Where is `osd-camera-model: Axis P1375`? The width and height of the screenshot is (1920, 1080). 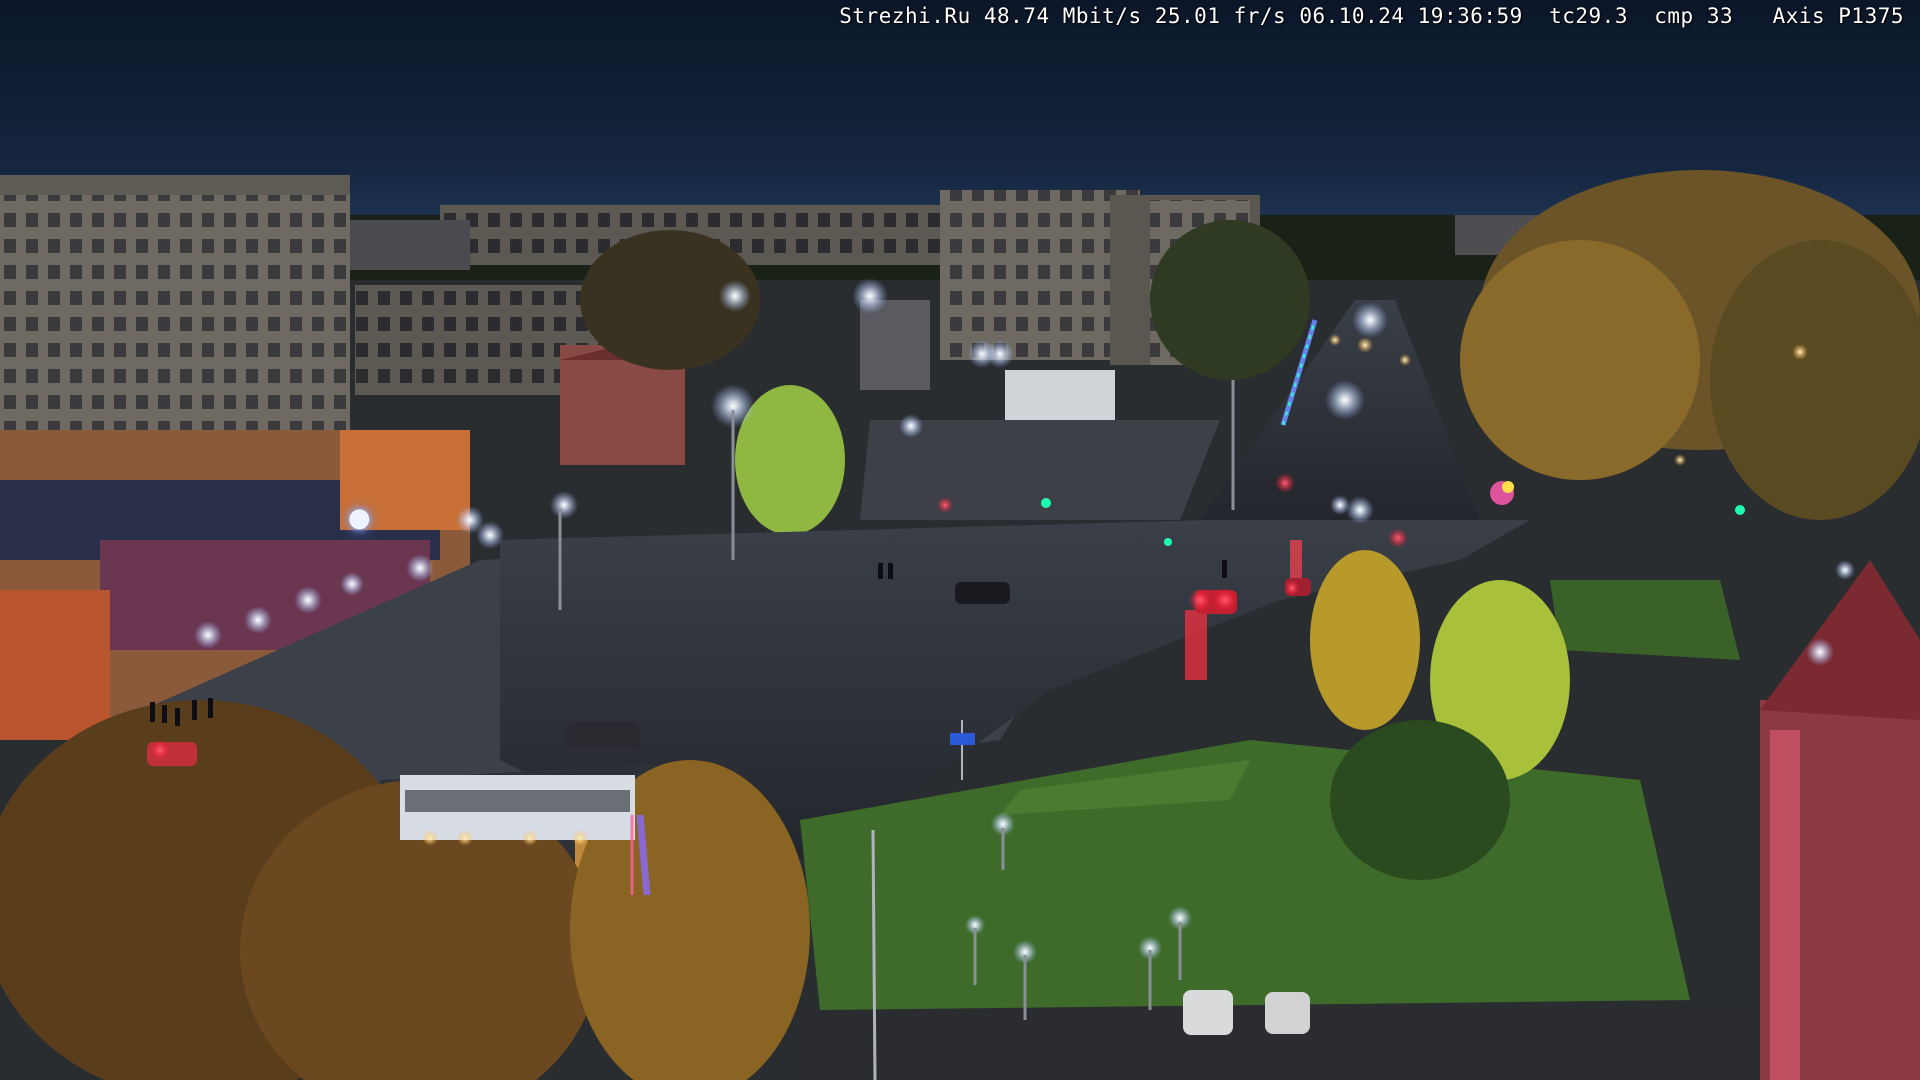
osd-camera-model: Axis P1375 is located at coordinates (1838, 16).